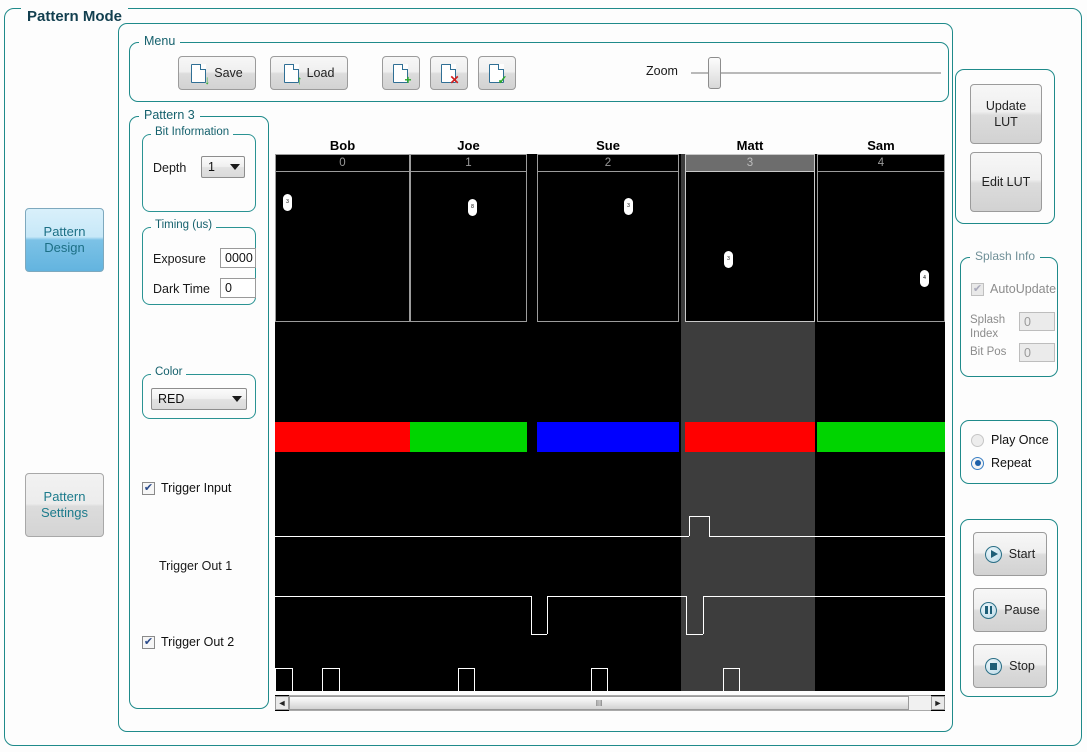 This screenshot has width=1087, height=752. What do you see at coordinates (714, 73) in the screenshot?
I see `zoom-slider-thumb` at bounding box center [714, 73].